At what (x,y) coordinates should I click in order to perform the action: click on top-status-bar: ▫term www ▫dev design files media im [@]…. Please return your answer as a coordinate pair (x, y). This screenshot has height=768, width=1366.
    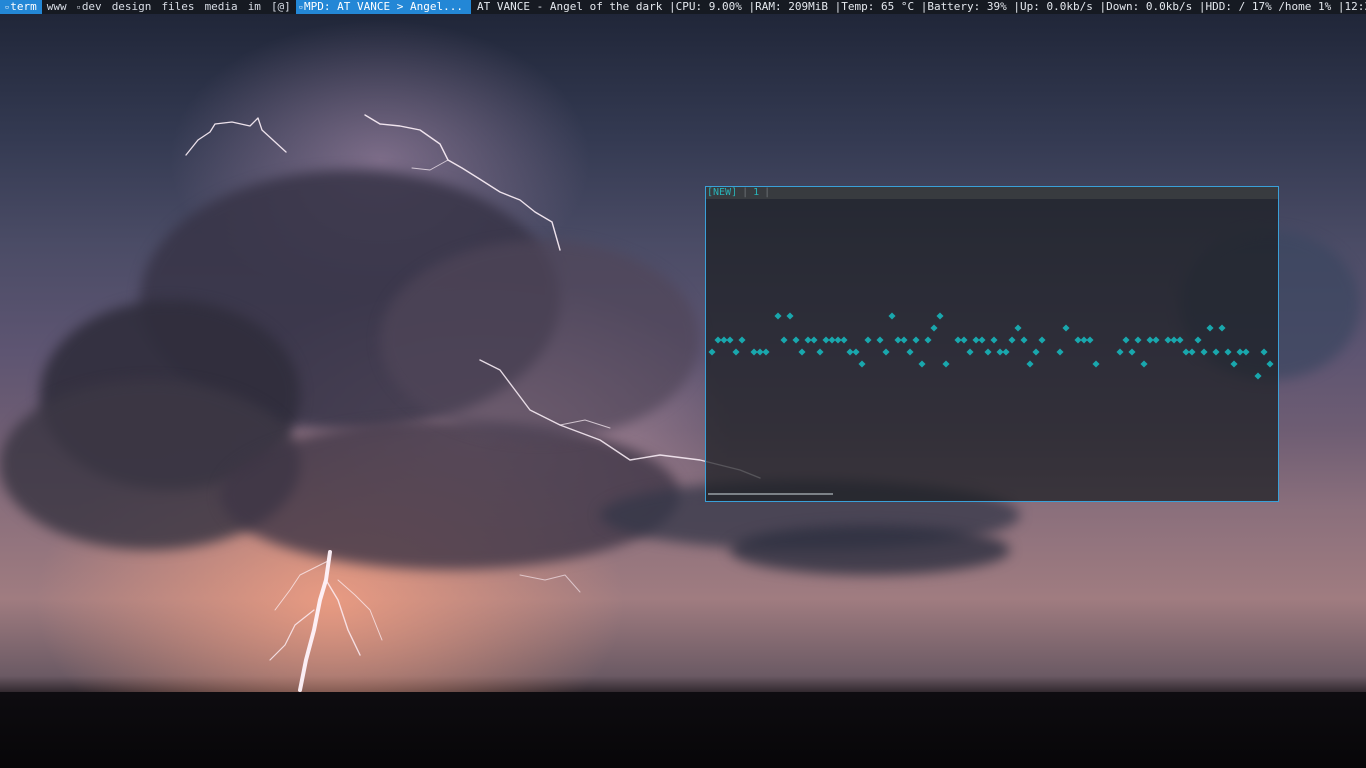
    Looking at the image, I should click on (683, 7).